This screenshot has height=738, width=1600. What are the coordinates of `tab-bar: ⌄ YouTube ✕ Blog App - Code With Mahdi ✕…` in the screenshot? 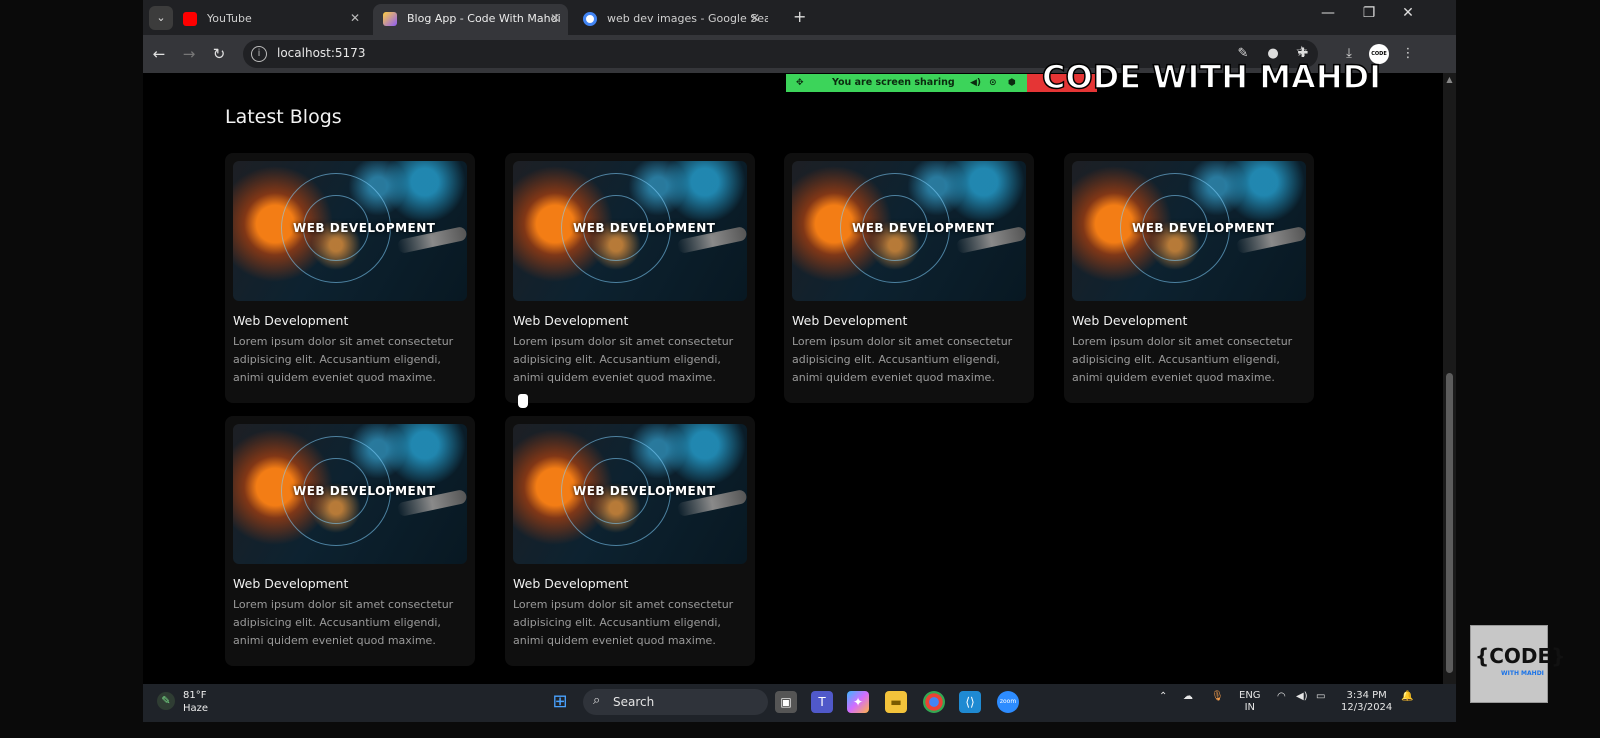 It's located at (799, 17).